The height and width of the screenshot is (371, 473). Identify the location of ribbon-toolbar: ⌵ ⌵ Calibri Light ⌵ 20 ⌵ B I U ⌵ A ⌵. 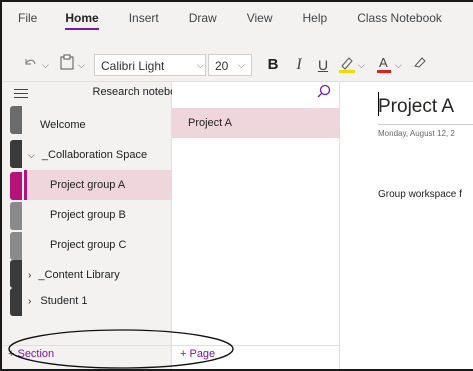
(237, 65).